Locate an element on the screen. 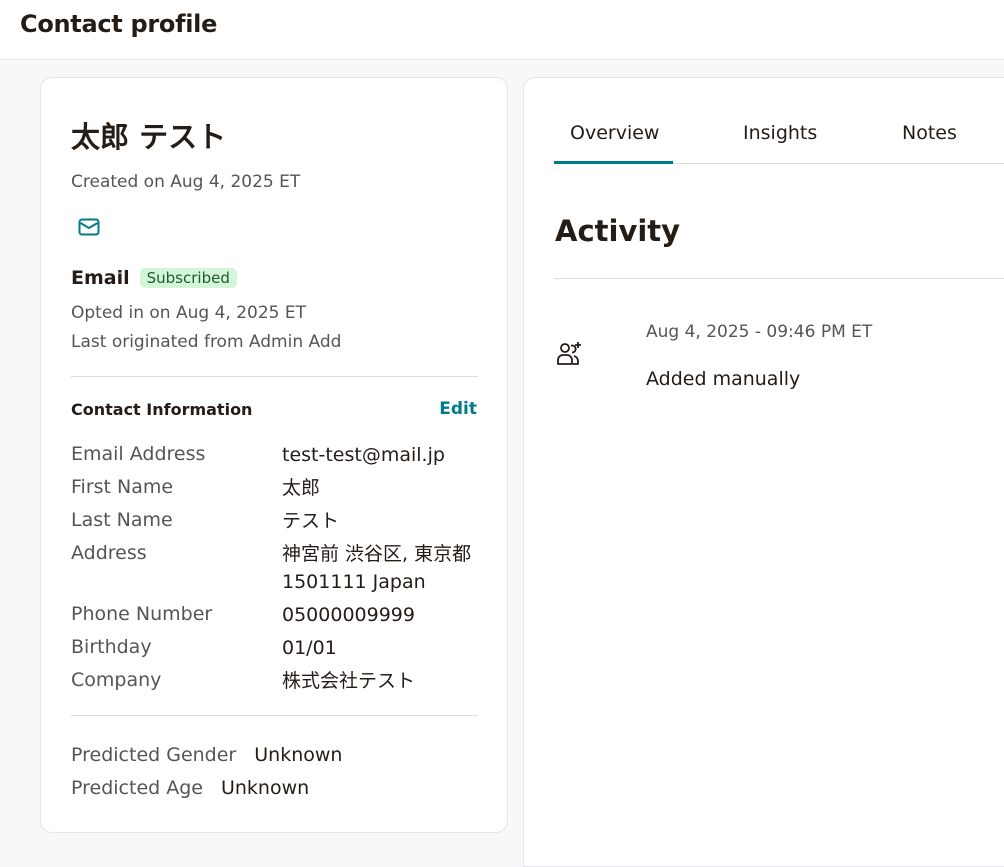 The height and width of the screenshot is (867, 1004). contact-name: 太郎 テスト is located at coordinates (149, 137).